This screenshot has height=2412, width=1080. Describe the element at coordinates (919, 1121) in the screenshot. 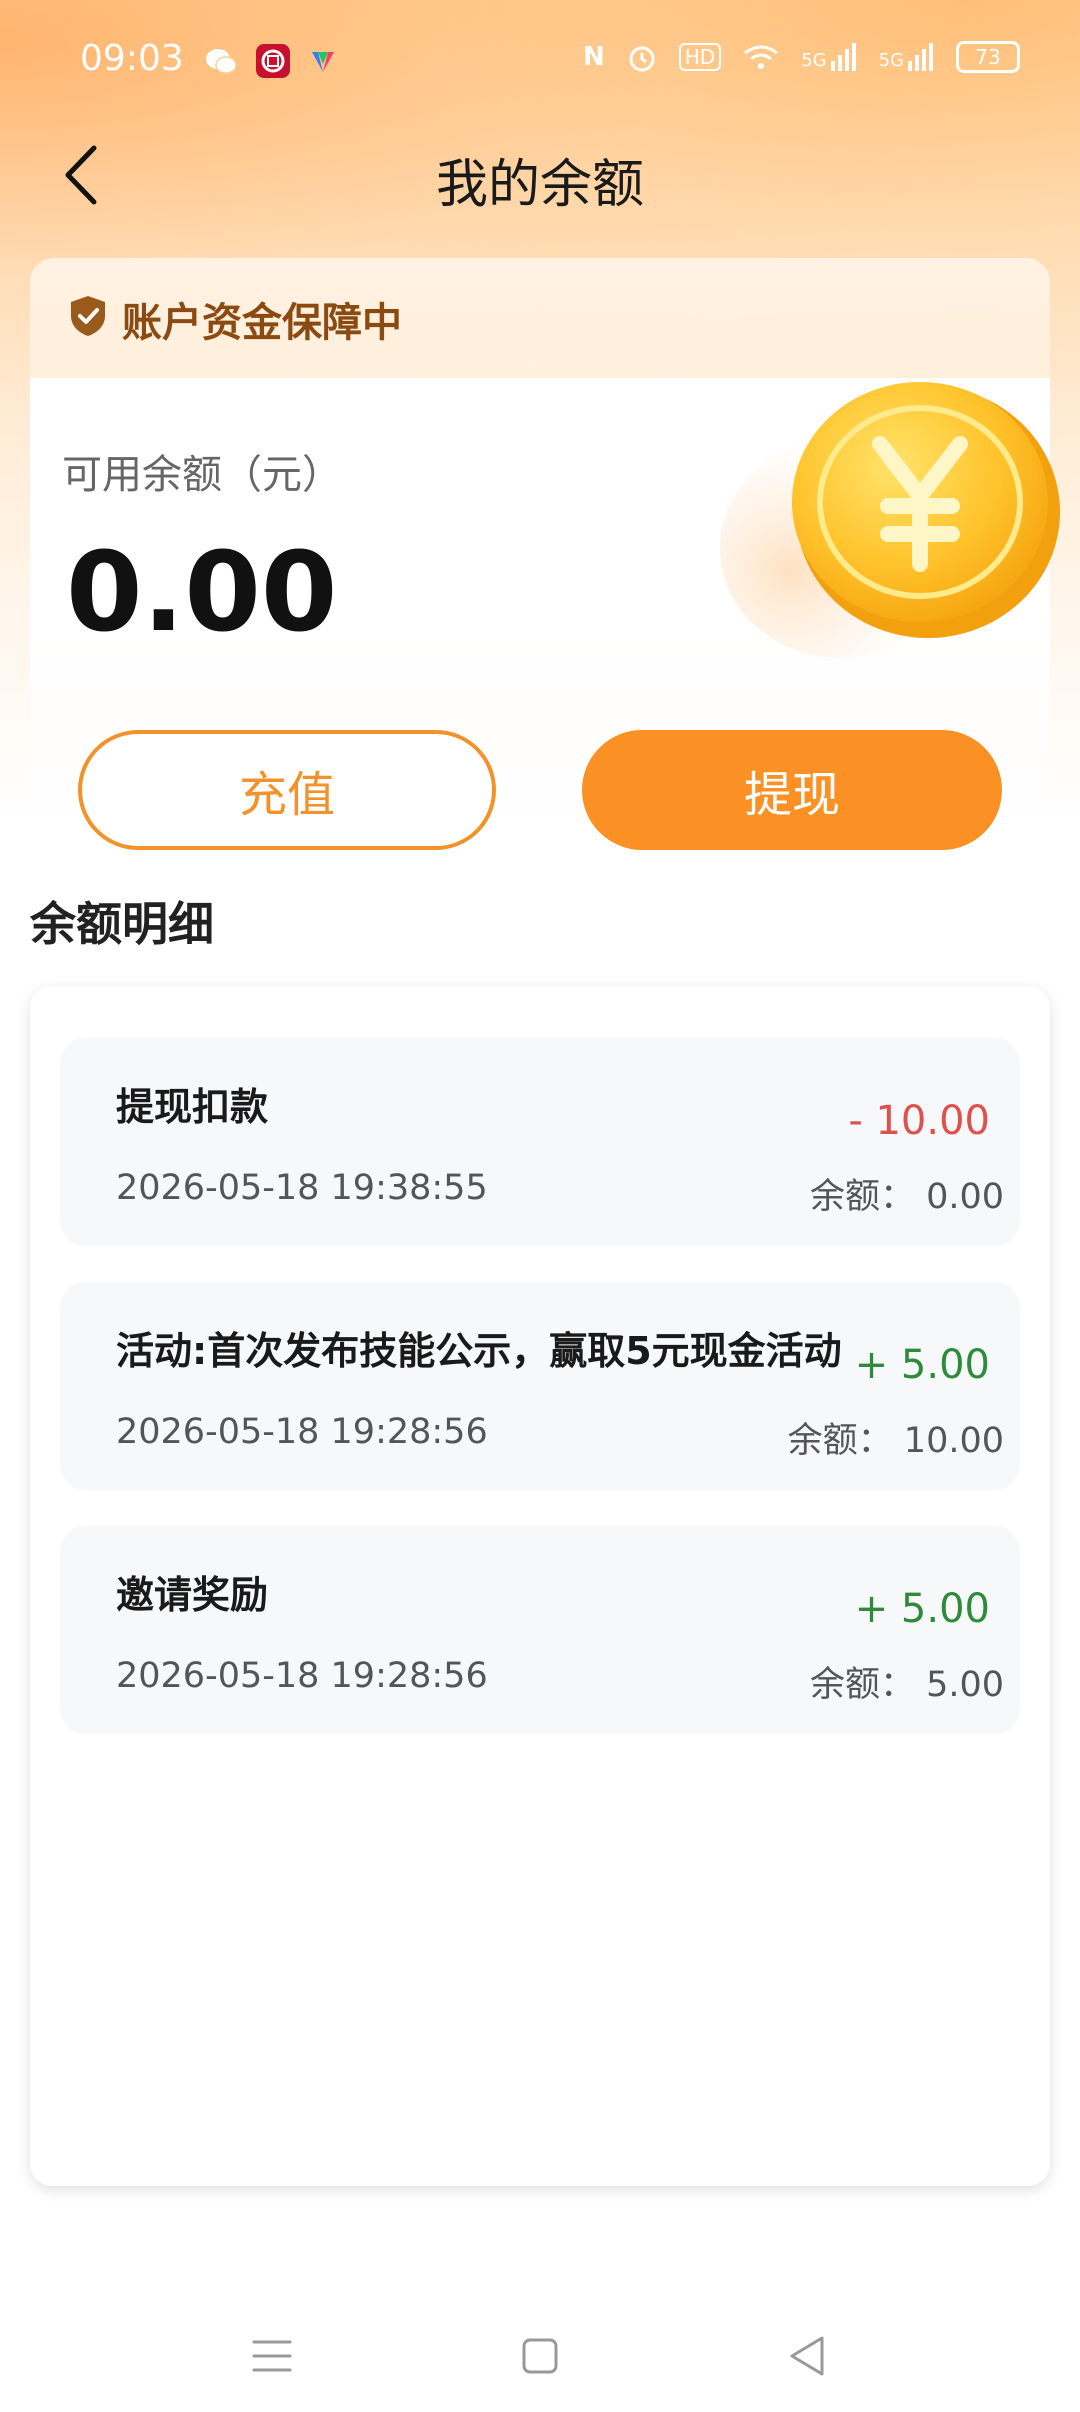

I see `transaction-amount: - 10.00` at that location.